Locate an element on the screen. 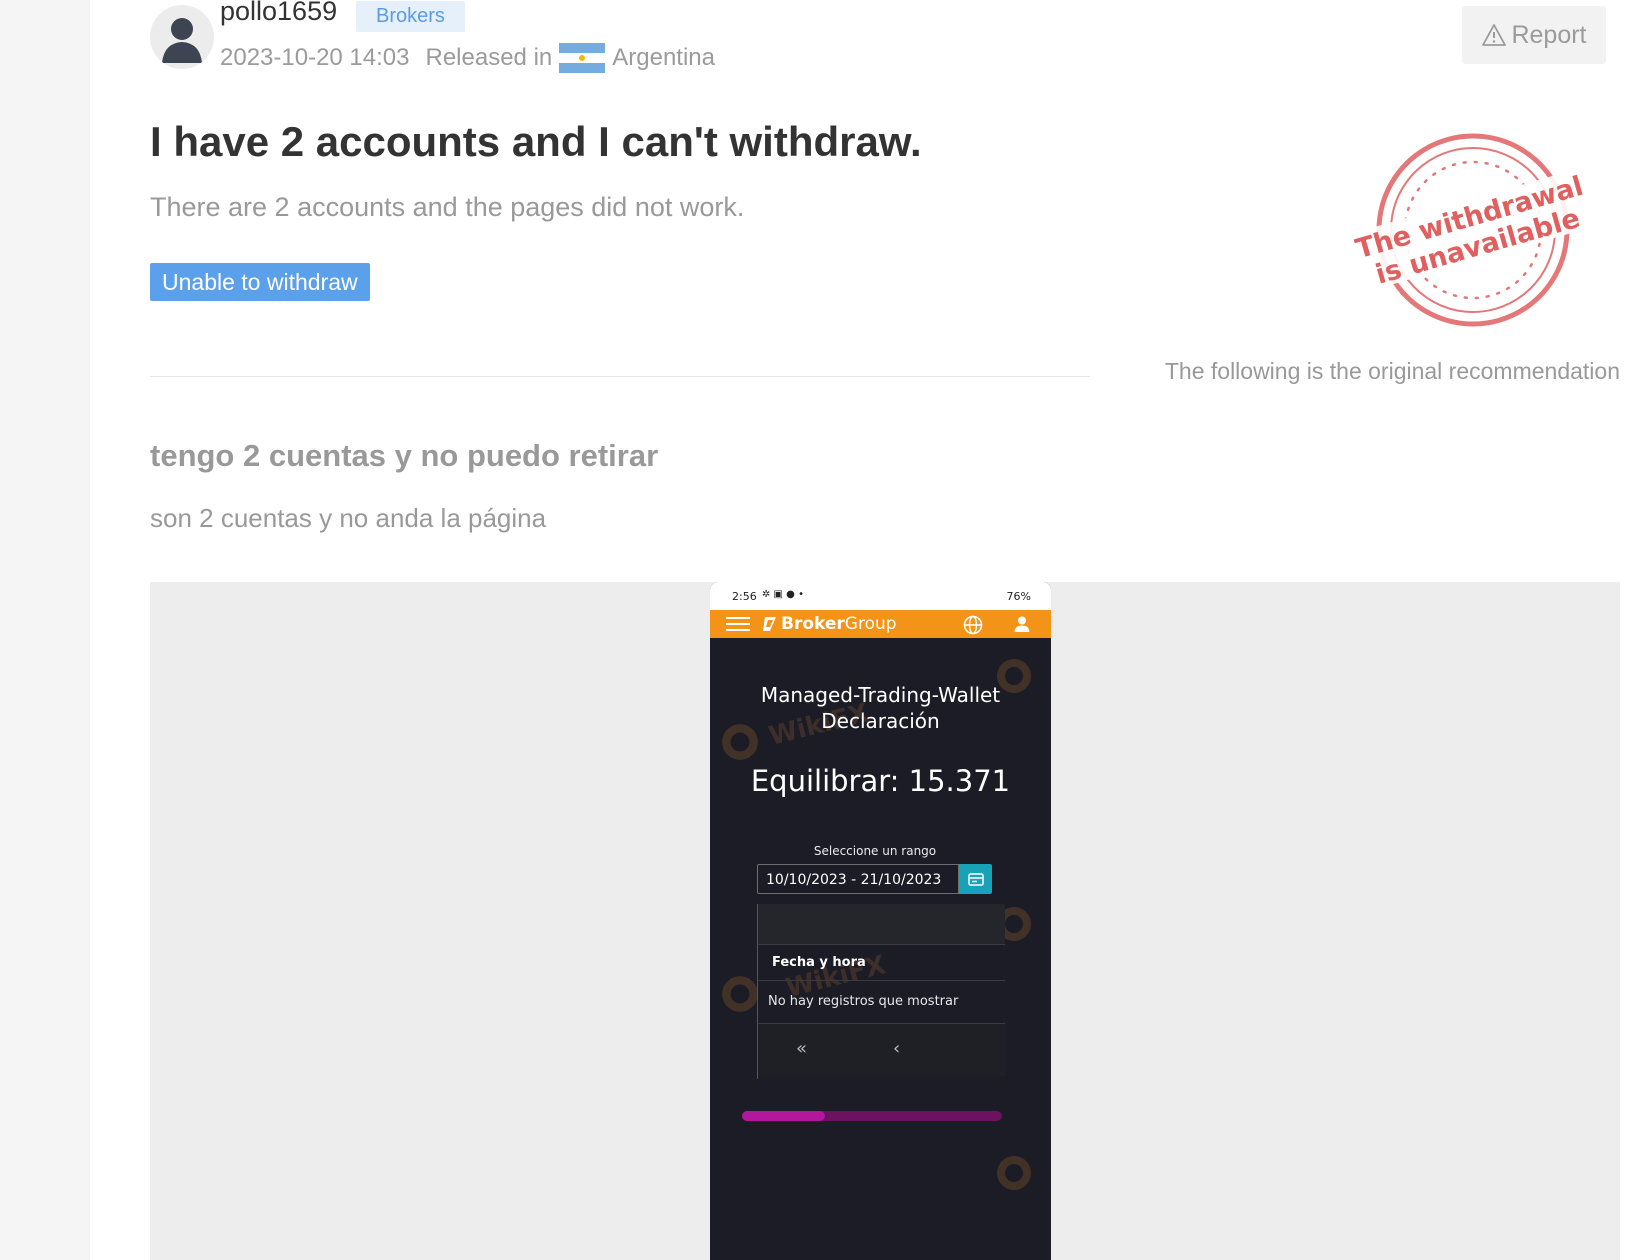 This screenshot has height=1260, width=1643. broker-app-header: Broker Group is located at coordinates (880, 624).